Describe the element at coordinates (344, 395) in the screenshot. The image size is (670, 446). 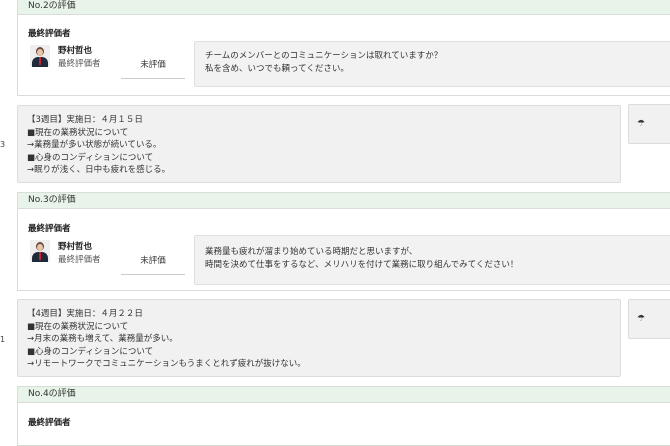
I see `evaluation-header: No.4の評価` at that location.